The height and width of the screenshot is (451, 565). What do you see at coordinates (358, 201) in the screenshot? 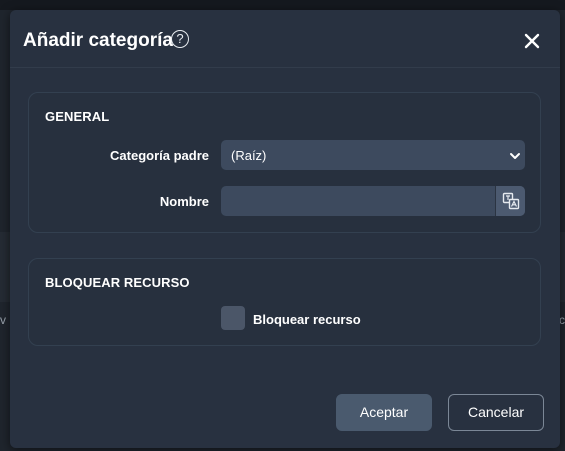
I see `name-input` at bounding box center [358, 201].